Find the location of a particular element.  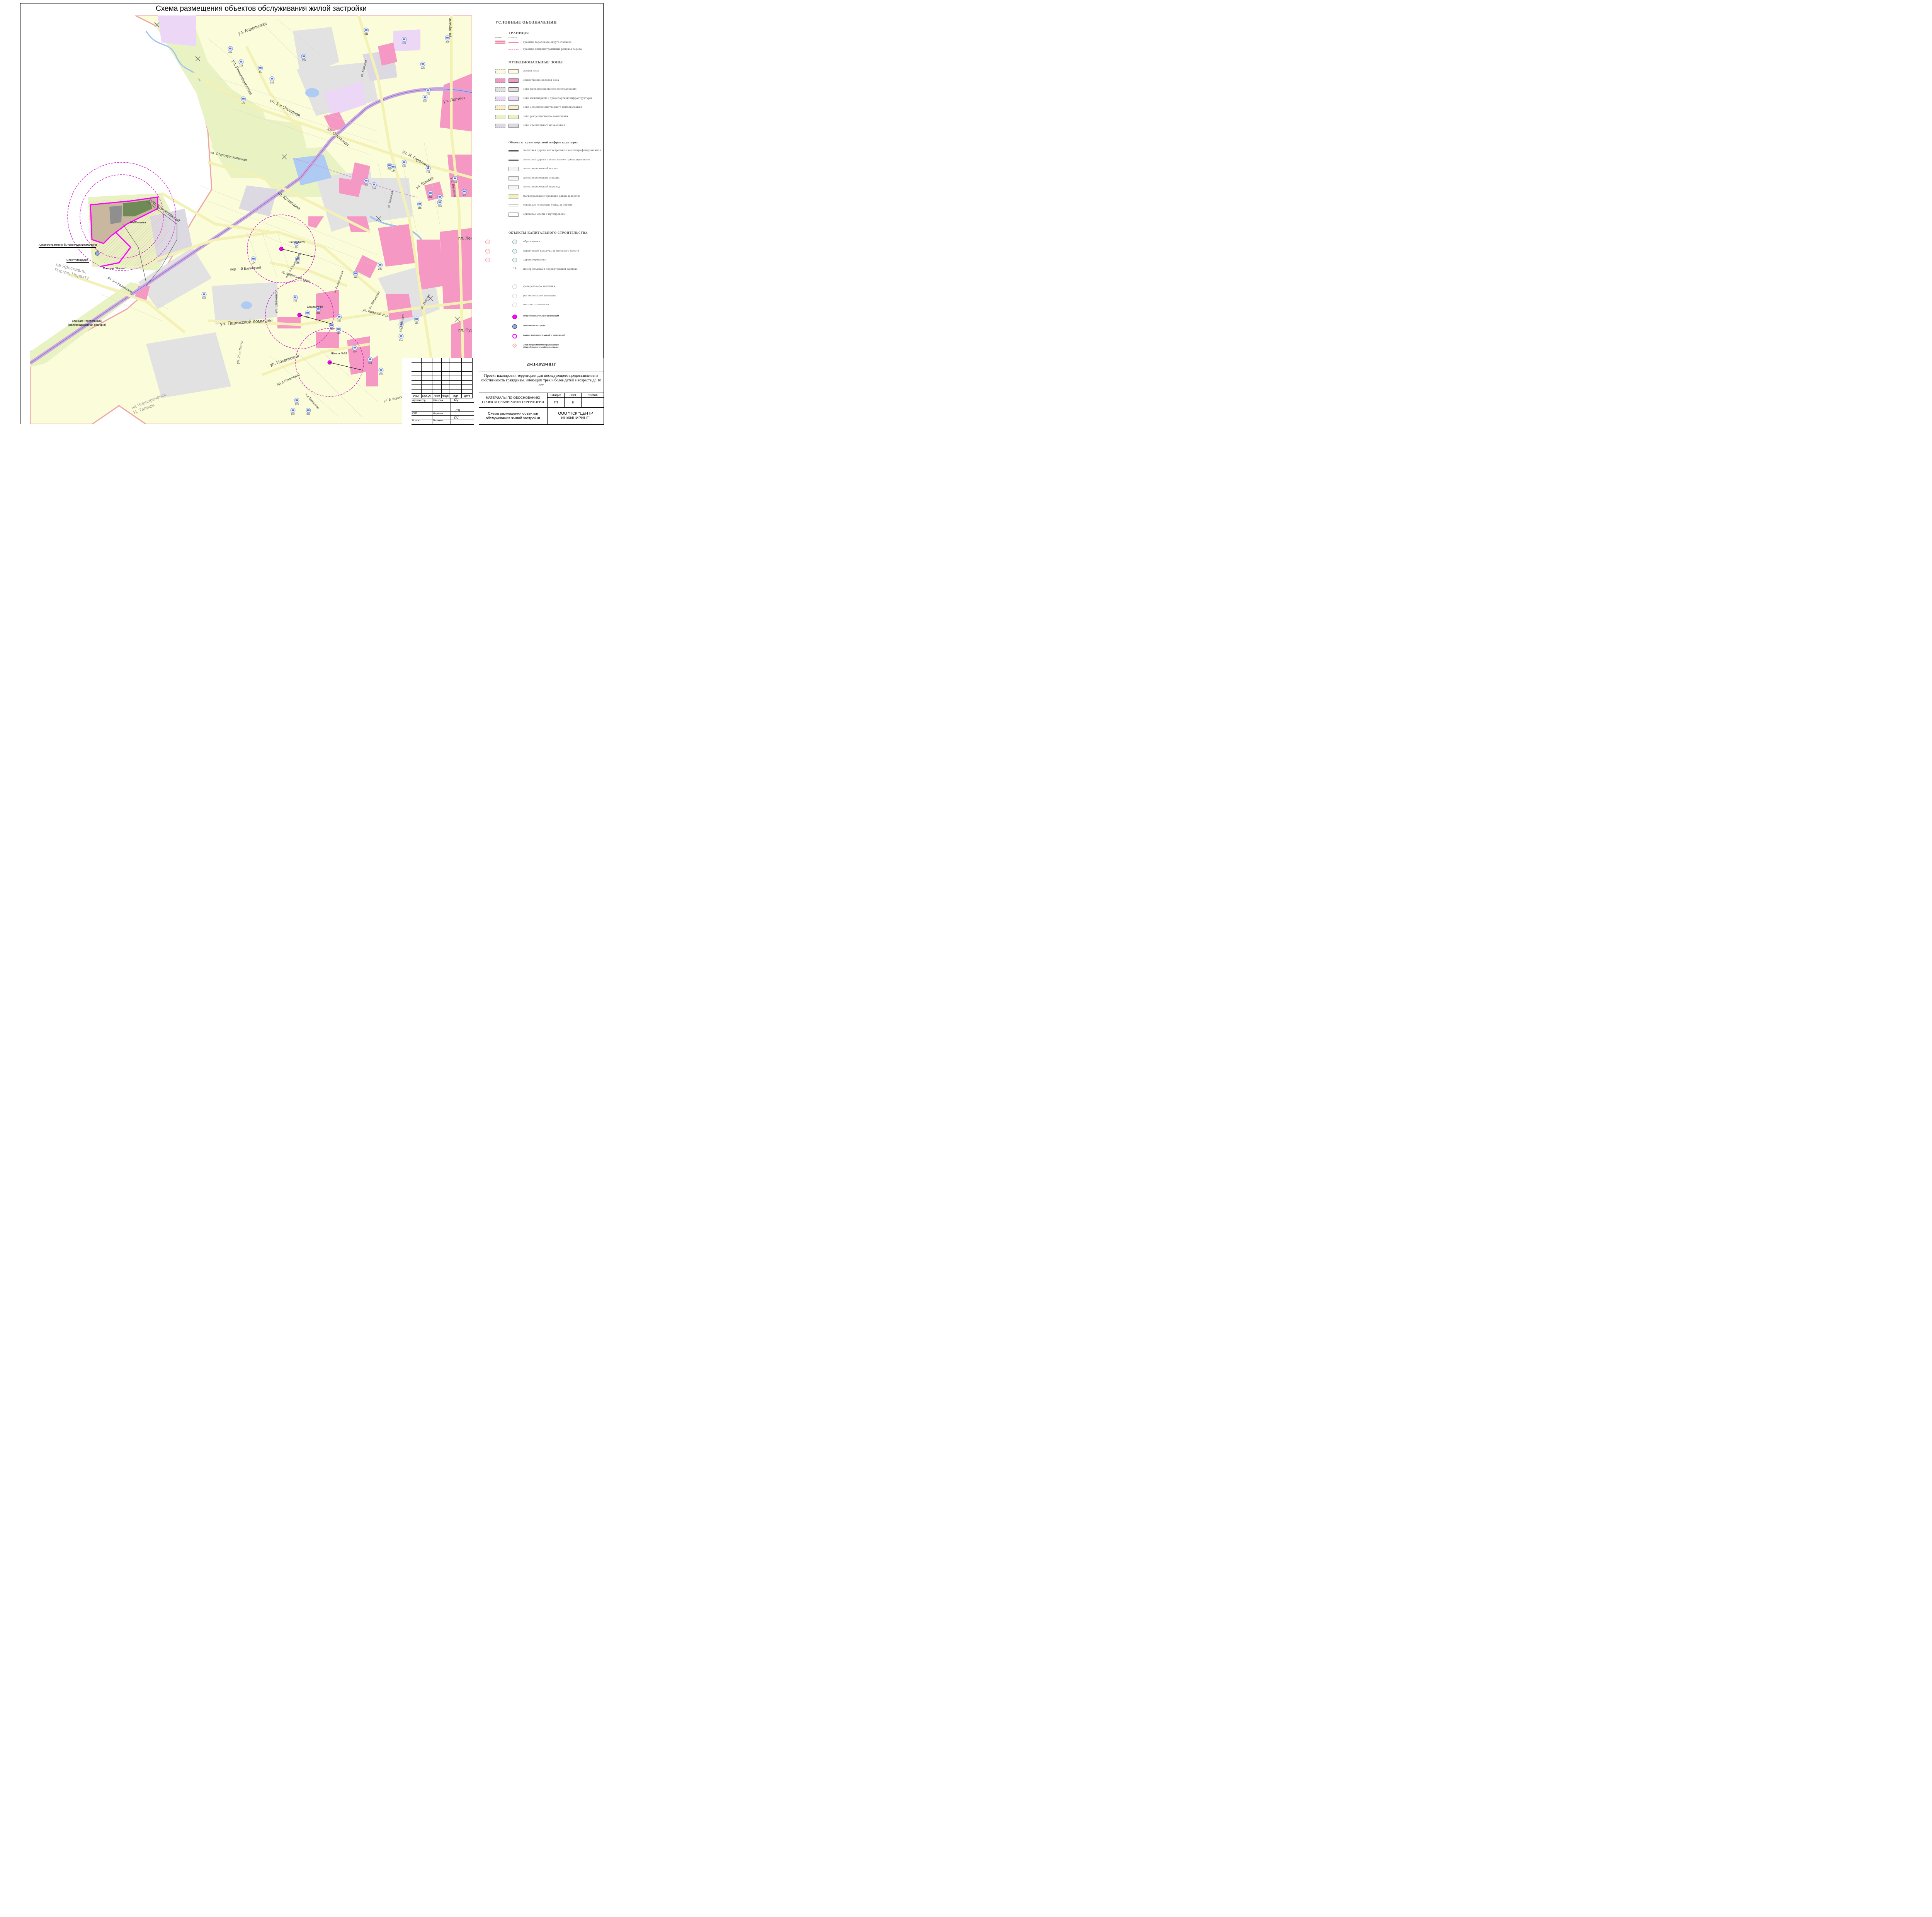

legend-significance-label: регионального значения is located at coordinates (539, 295).